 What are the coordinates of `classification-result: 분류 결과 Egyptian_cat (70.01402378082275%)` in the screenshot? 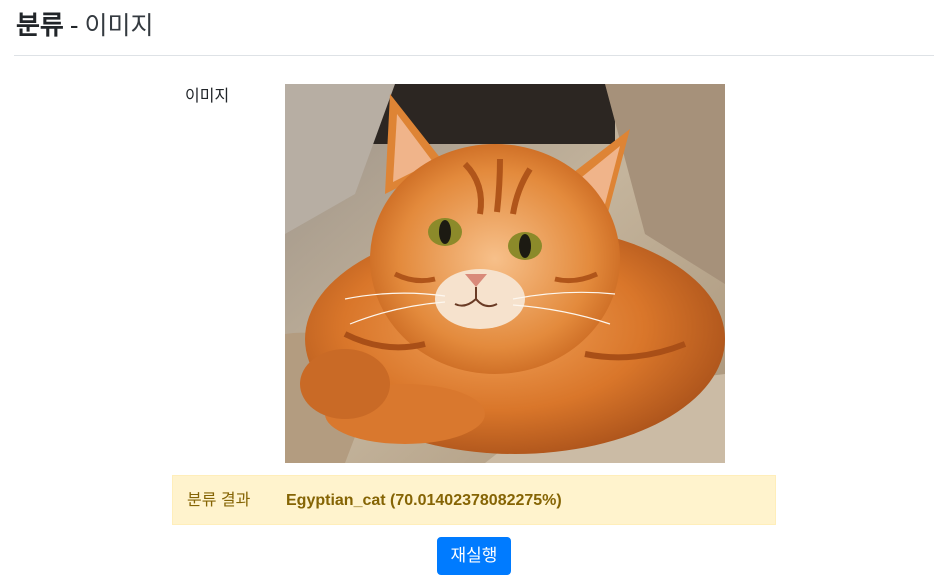 It's located at (474, 500).